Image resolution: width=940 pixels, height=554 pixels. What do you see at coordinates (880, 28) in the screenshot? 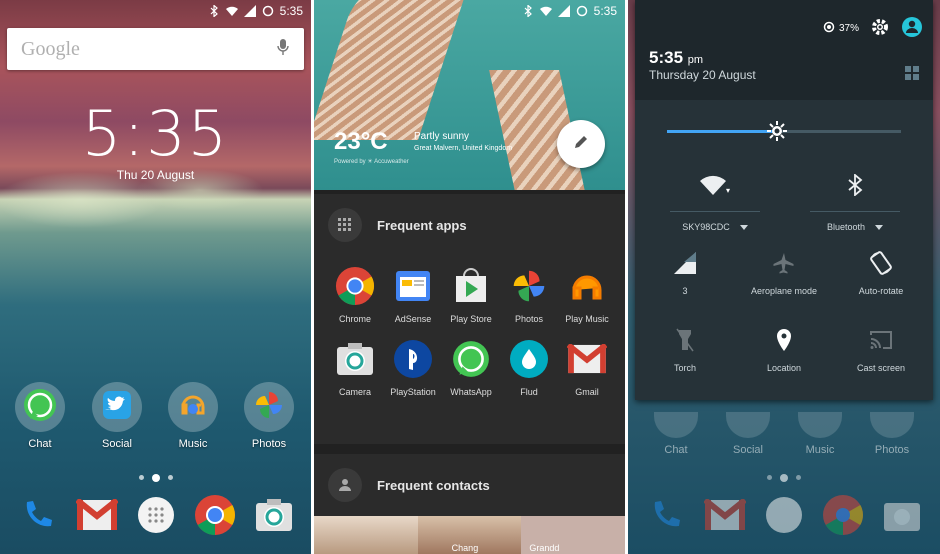
I see `gear-icon` at bounding box center [880, 28].